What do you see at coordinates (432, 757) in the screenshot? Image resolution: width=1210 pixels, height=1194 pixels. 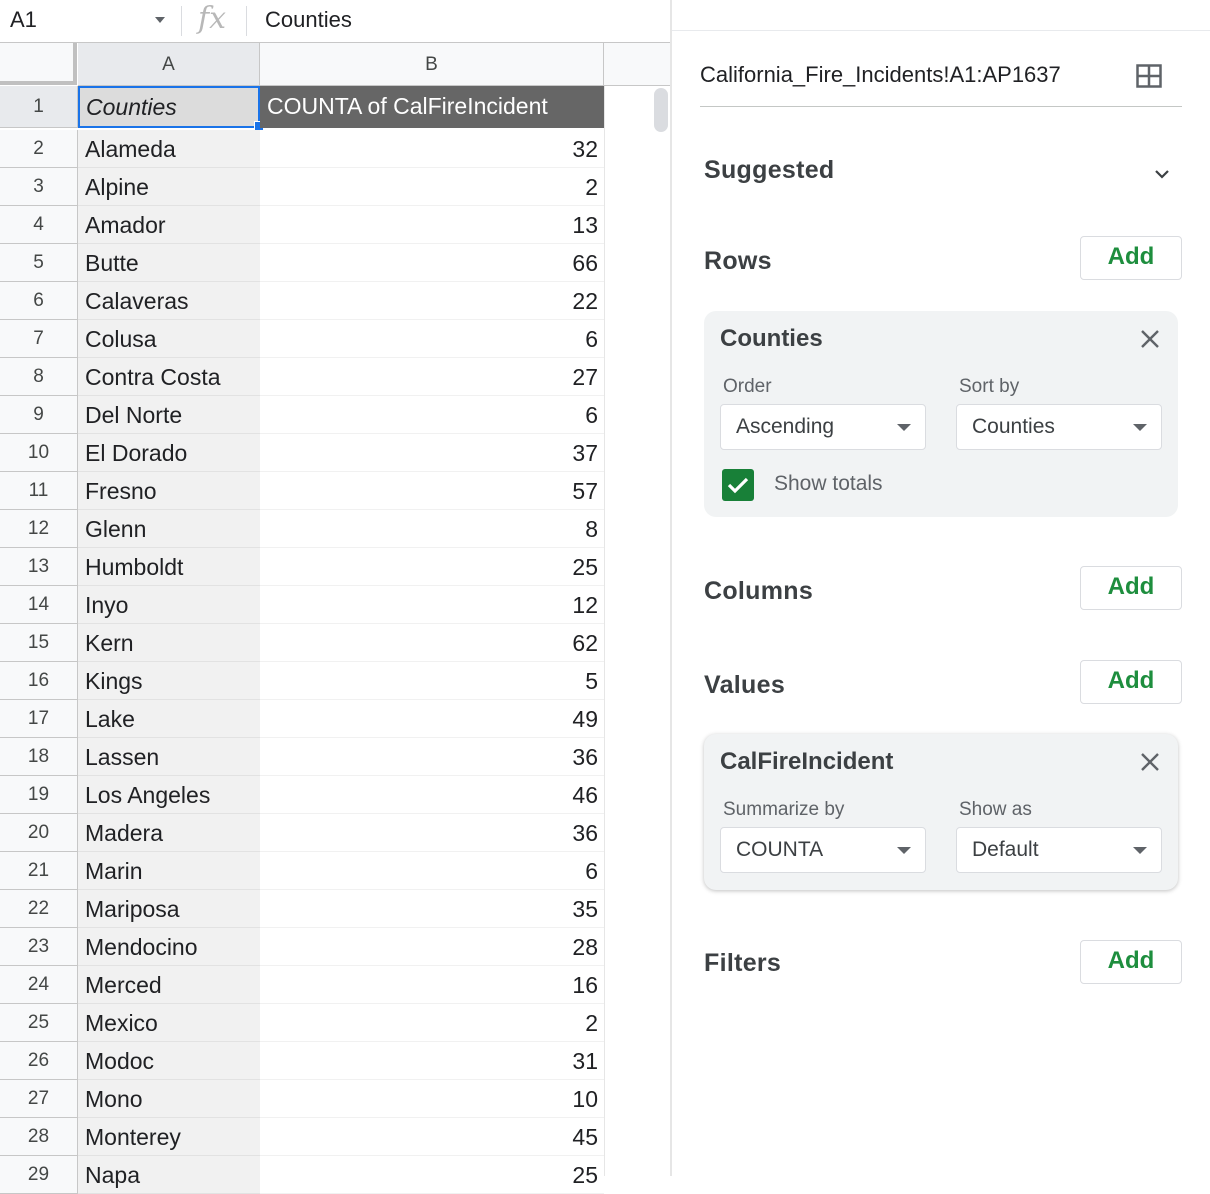 I see `count-cell: 36` at bounding box center [432, 757].